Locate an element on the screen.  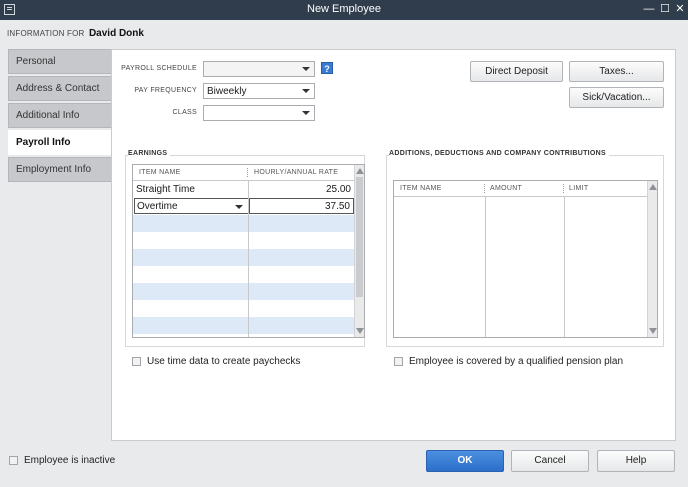
close-button: ✕ is located at coordinates (680, 9).